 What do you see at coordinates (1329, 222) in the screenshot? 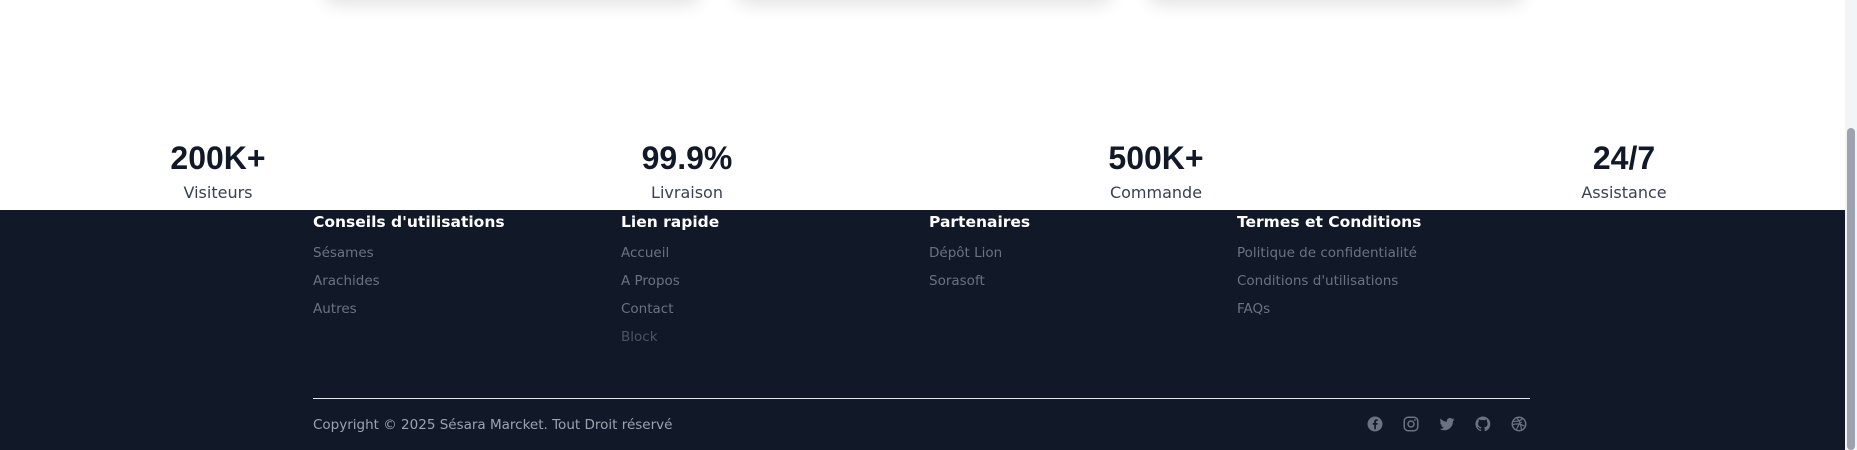
I see `footer-column-title: Termes et Conditions` at bounding box center [1329, 222].